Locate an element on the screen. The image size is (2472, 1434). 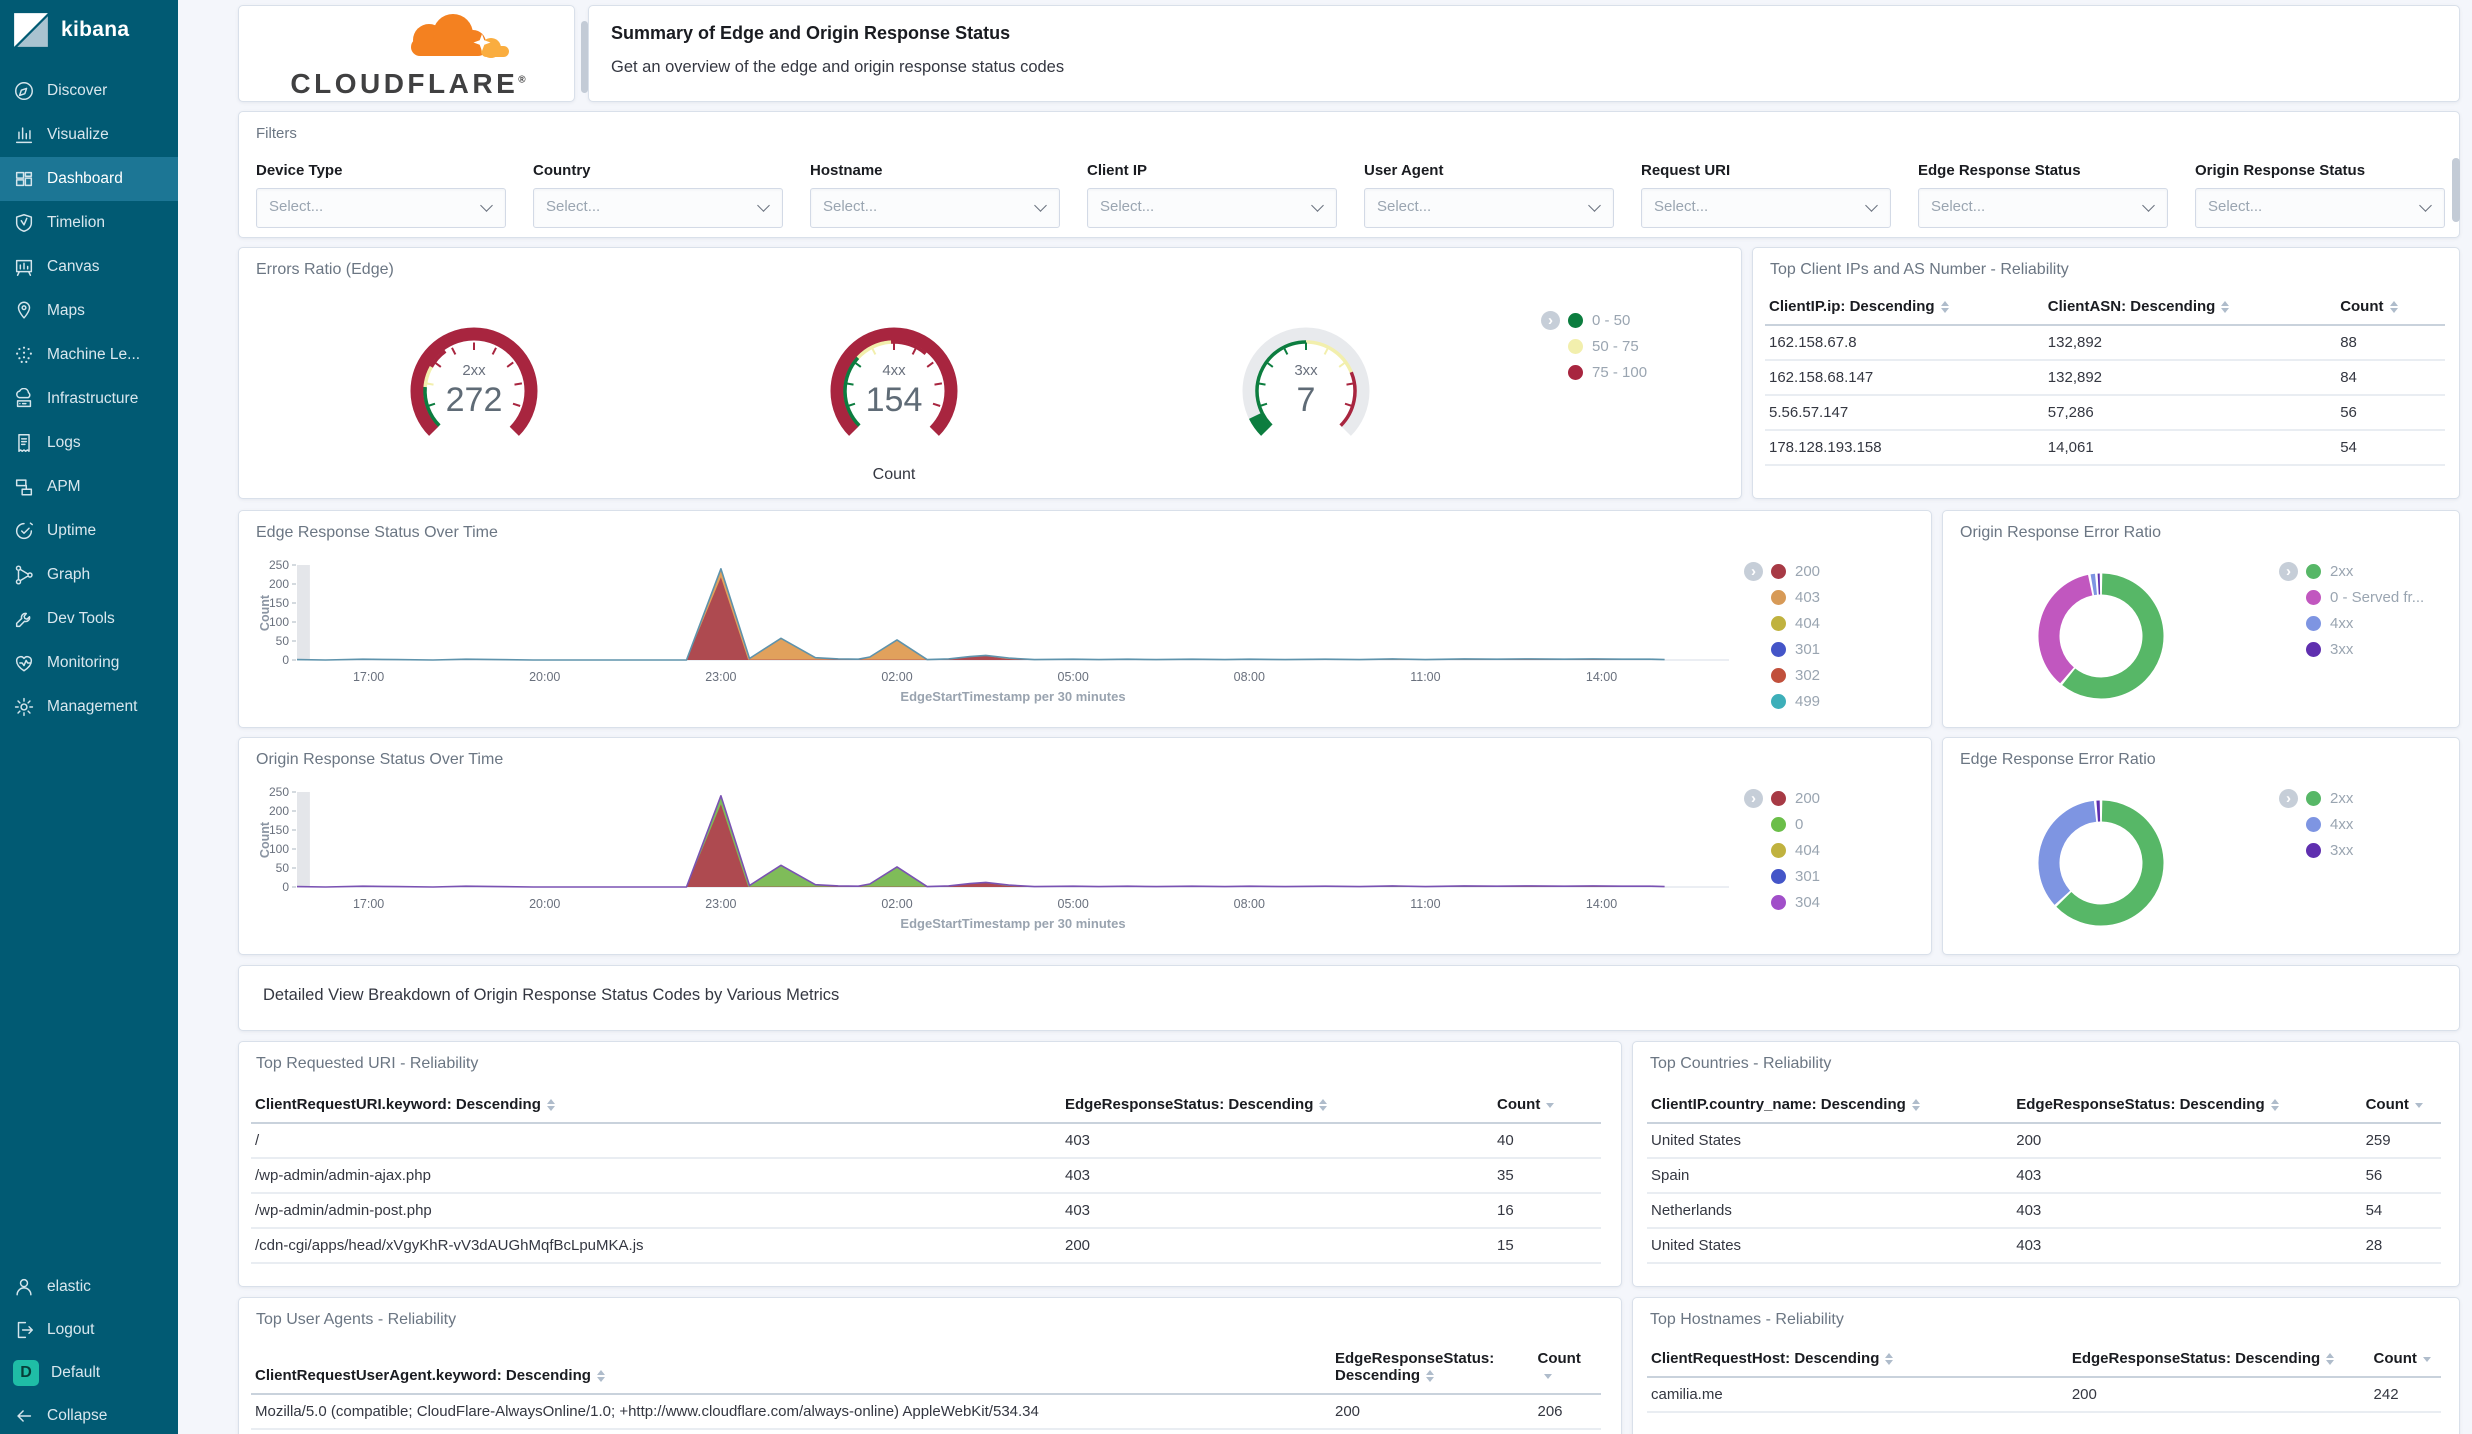
sidebar-item-default: D Default is located at coordinates (89, 1373).